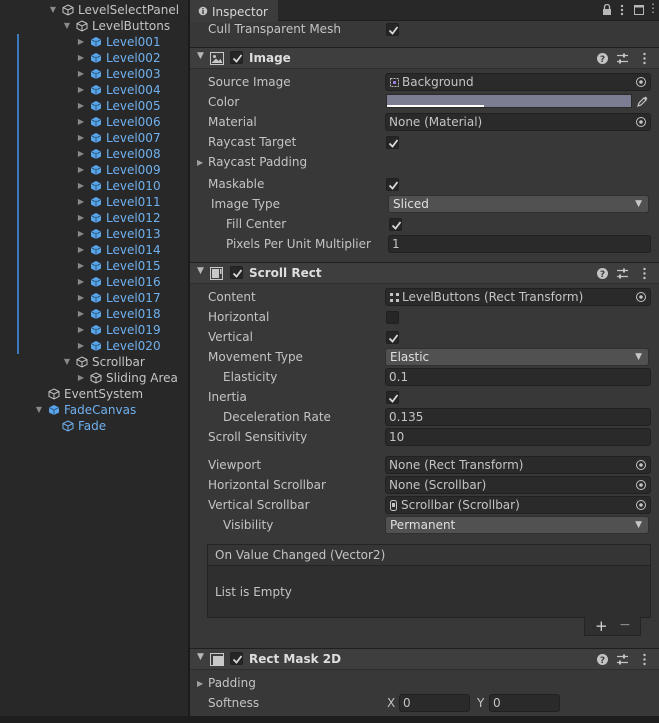 This screenshot has height=723, width=659. Describe the element at coordinates (257, 162) in the screenshot. I see `raycast-padding-label: Raycast Padding` at that location.